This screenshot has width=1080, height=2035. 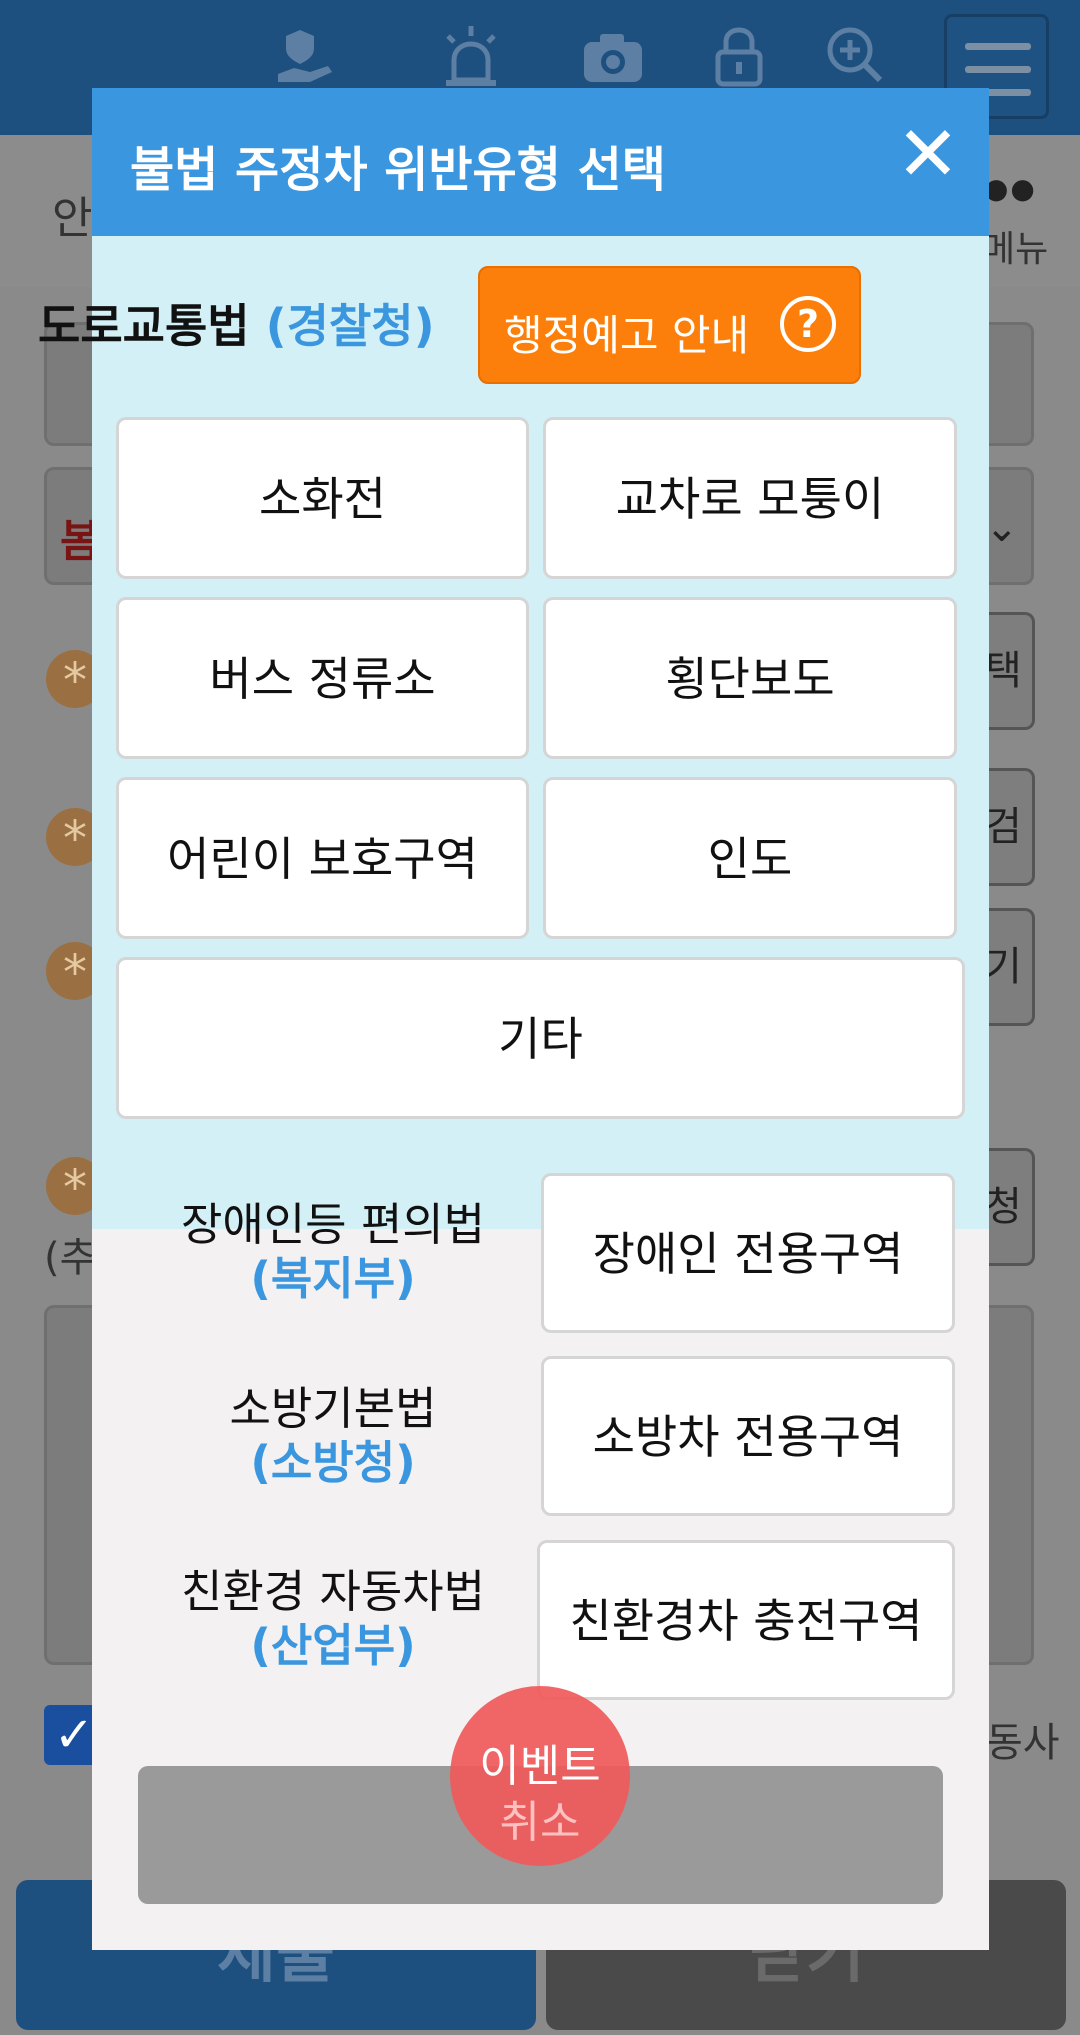 I want to click on option-eco-charging-zone: 친환경차 충전구역, so click(x=746, y=1620).